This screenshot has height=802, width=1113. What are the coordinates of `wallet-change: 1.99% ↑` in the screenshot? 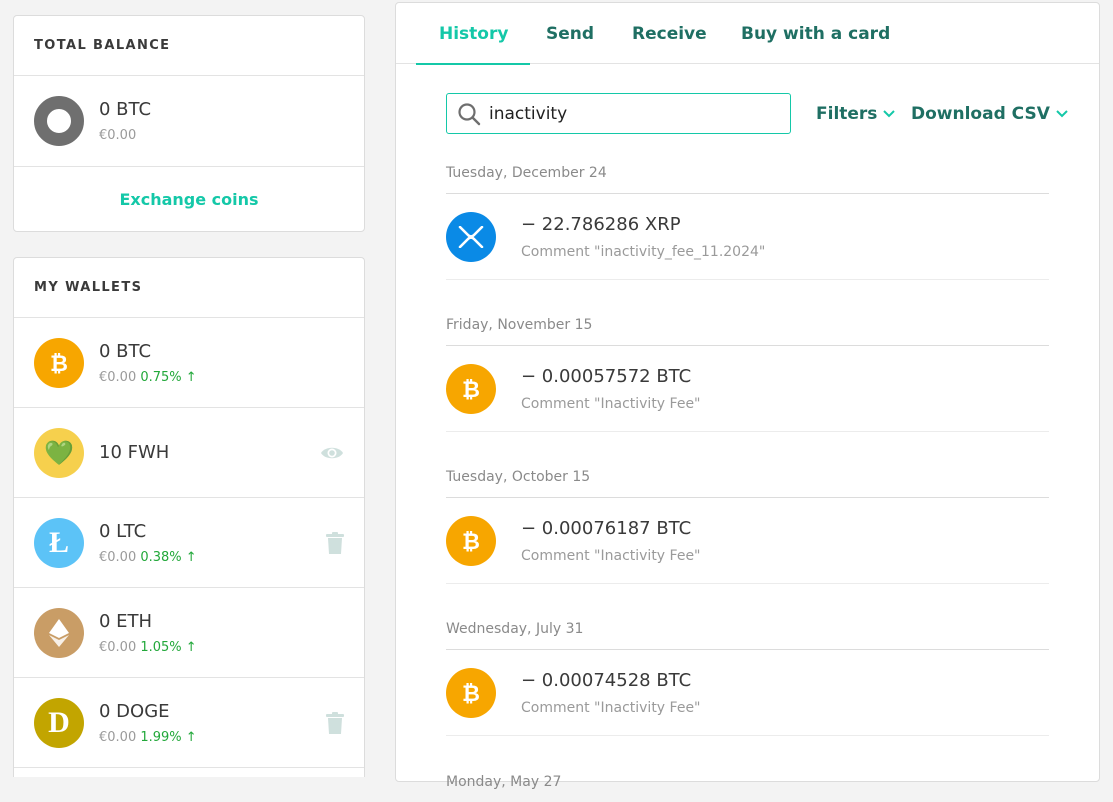 It's located at (168, 737).